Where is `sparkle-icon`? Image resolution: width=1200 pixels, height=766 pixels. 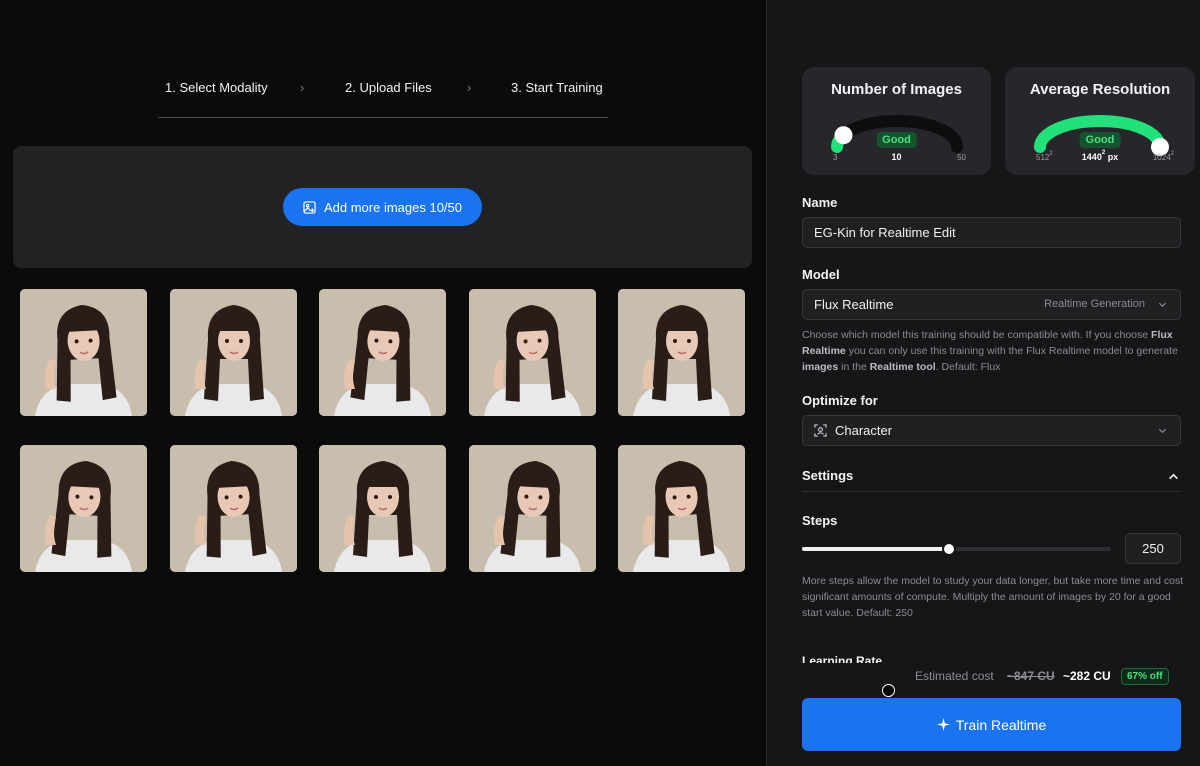
sparkle-icon is located at coordinates (943, 724).